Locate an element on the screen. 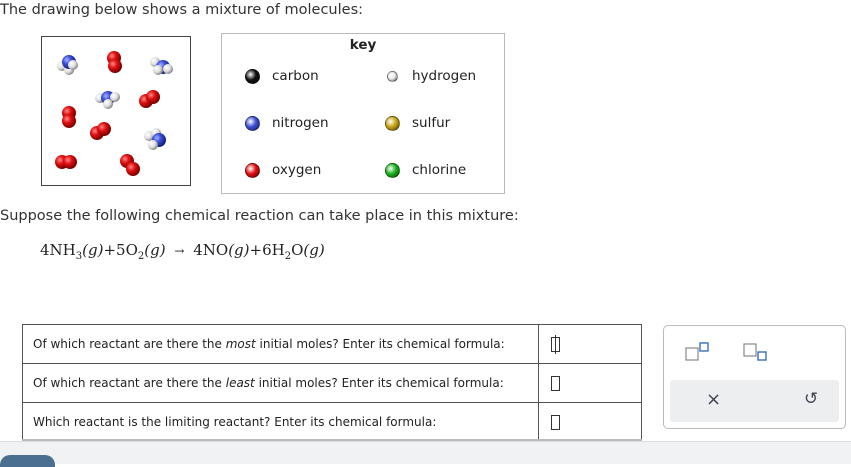 This screenshot has height=467, width=851. reaction-arrow-icon: → is located at coordinates (179, 251).